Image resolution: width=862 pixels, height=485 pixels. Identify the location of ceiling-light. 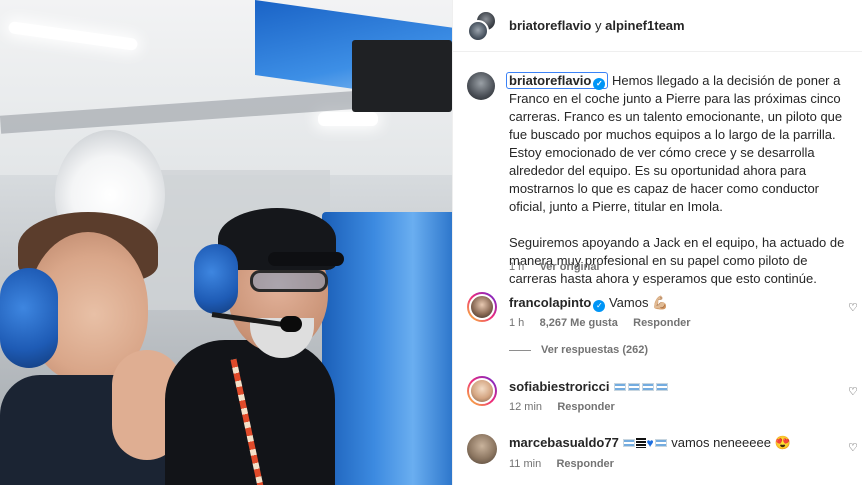
(348, 119).